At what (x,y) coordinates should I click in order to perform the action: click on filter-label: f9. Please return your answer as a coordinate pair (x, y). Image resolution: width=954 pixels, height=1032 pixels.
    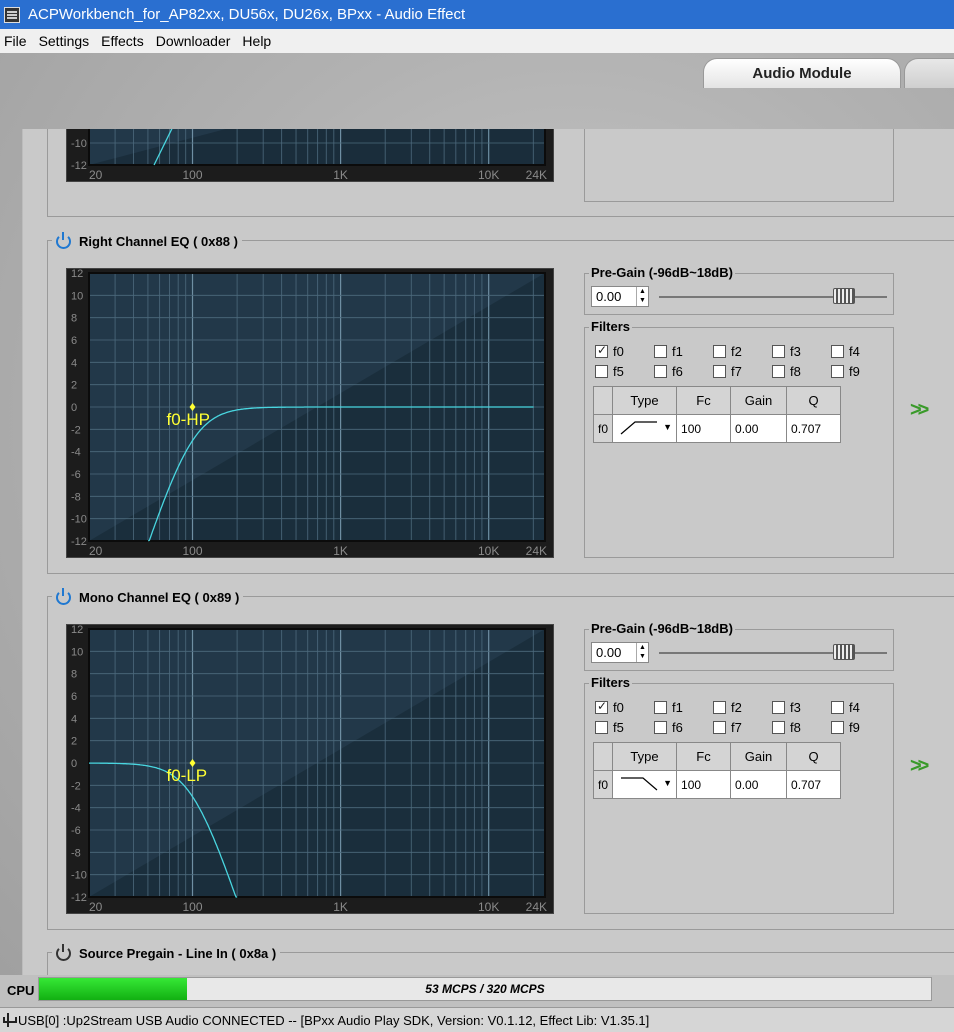
    Looking at the image, I should click on (854, 371).